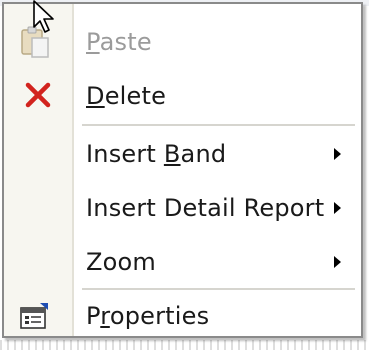 Image resolution: width=369 pixels, height=350 pixels. What do you see at coordinates (182, 262) in the screenshot?
I see `menu-item-zoom: Zoom` at bounding box center [182, 262].